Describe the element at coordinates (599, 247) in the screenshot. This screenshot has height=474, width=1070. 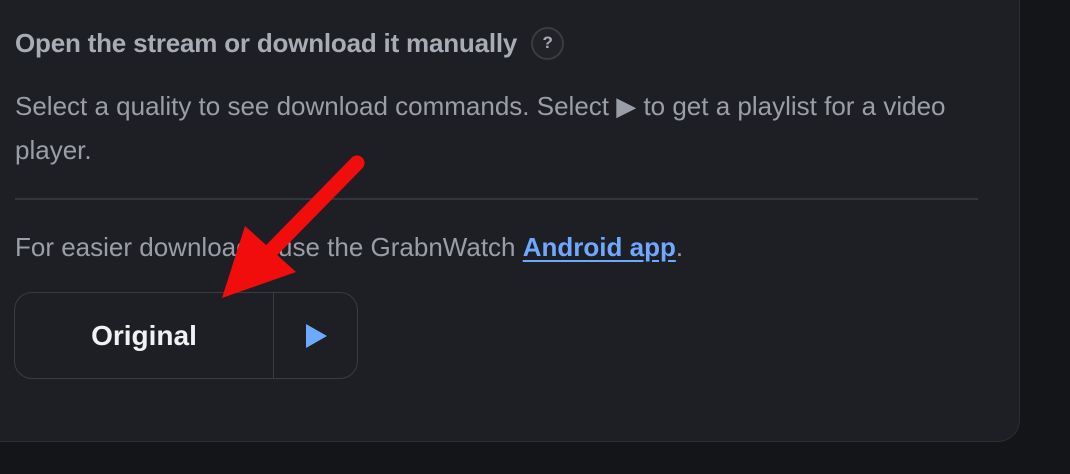
I see `android-app-link: Android app` at that location.